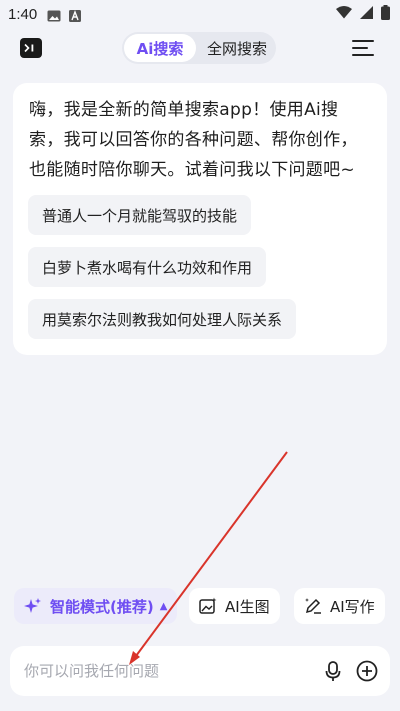  Describe the element at coordinates (23, 14) in the screenshot. I see `status-time: 1:40` at that location.